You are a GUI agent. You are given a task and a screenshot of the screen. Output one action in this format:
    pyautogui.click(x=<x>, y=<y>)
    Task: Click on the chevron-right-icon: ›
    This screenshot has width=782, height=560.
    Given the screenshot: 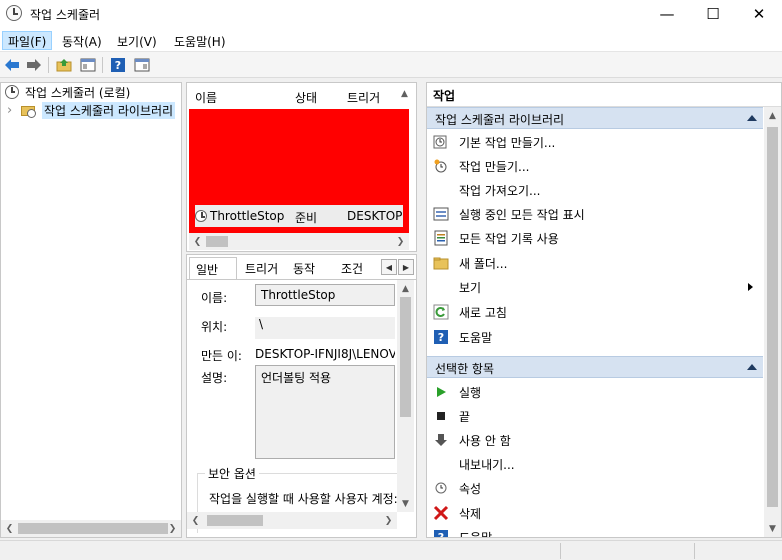 What is the action you would take?
    pyautogui.click(x=14, y=110)
    